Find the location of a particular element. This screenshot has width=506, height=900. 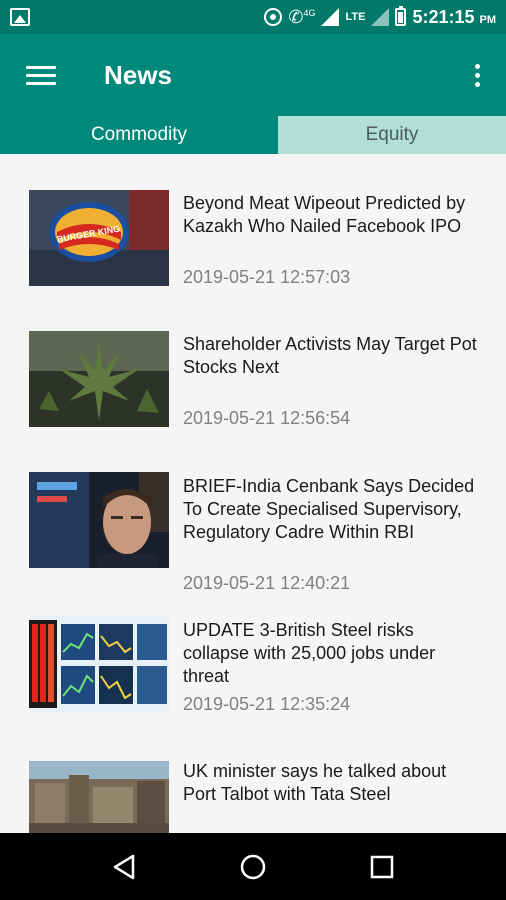

system-nav-bar is located at coordinates (253, 866).